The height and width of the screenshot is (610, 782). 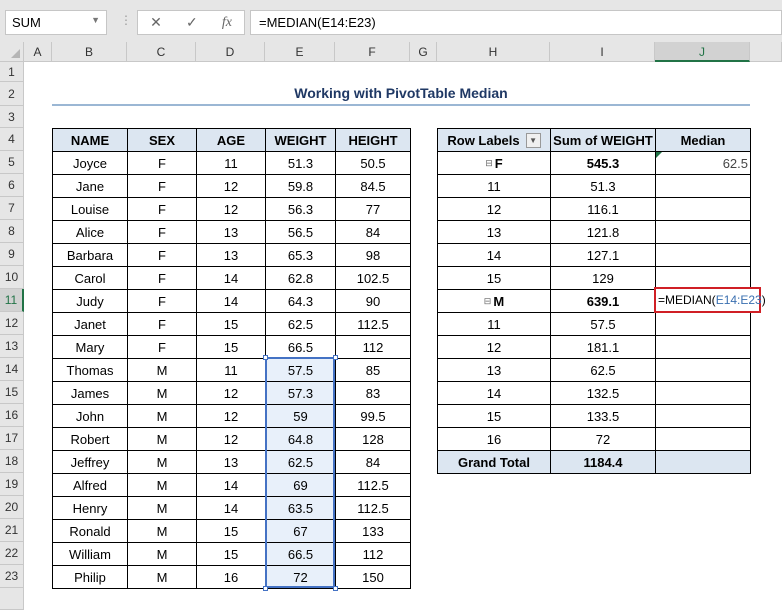 What do you see at coordinates (90, 439) in the screenshot?
I see `table-cell: Robert` at bounding box center [90, 439].